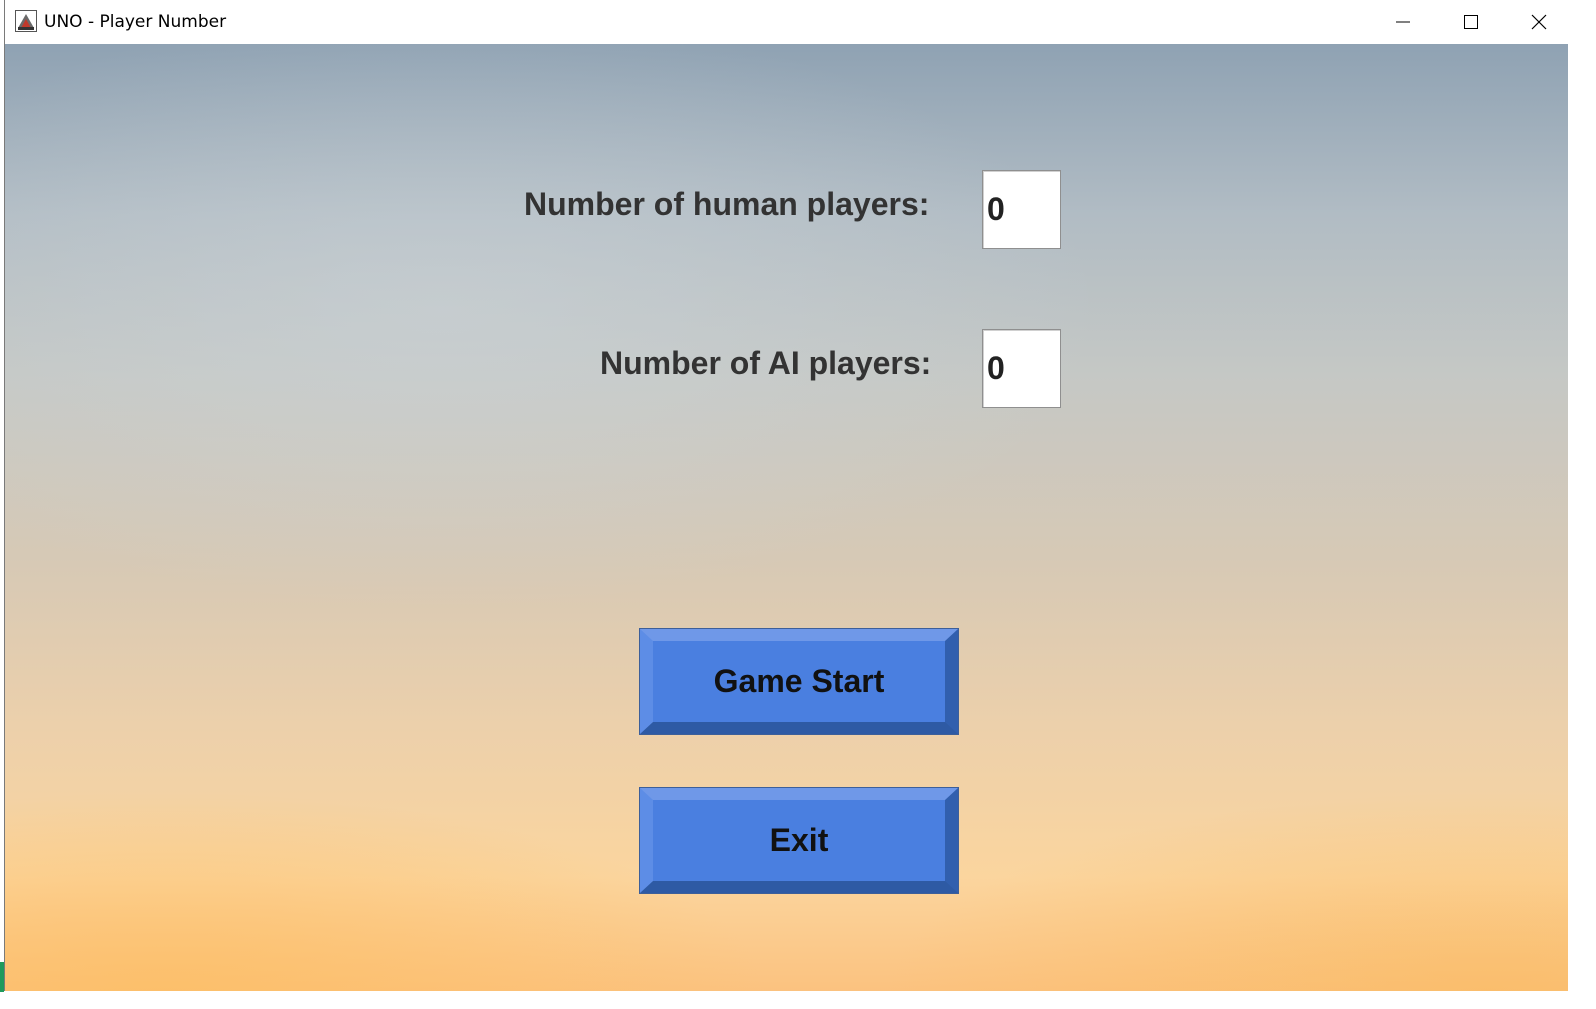  Describe the element at coordinates (26, 21) in the screenshot. I see `java-app-icon` at that location.